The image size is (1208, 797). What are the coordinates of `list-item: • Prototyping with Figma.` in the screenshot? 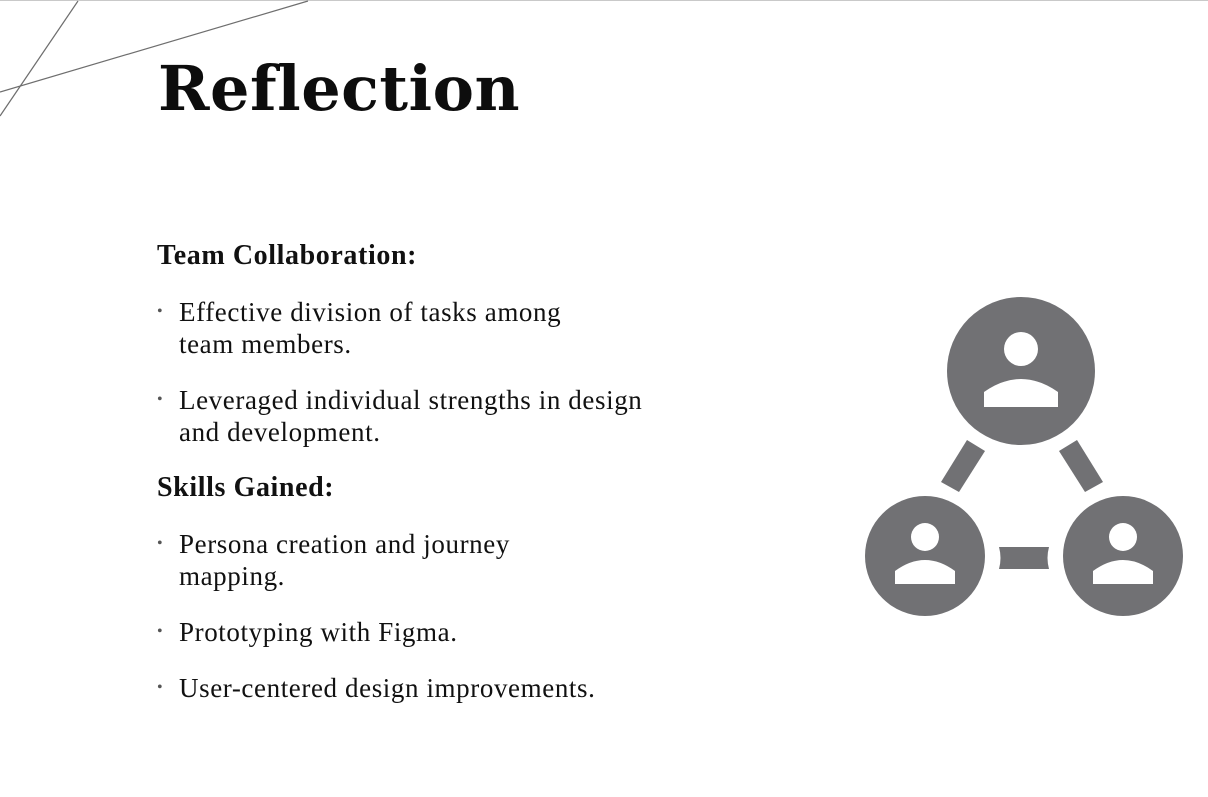 It's located at (418, 632).